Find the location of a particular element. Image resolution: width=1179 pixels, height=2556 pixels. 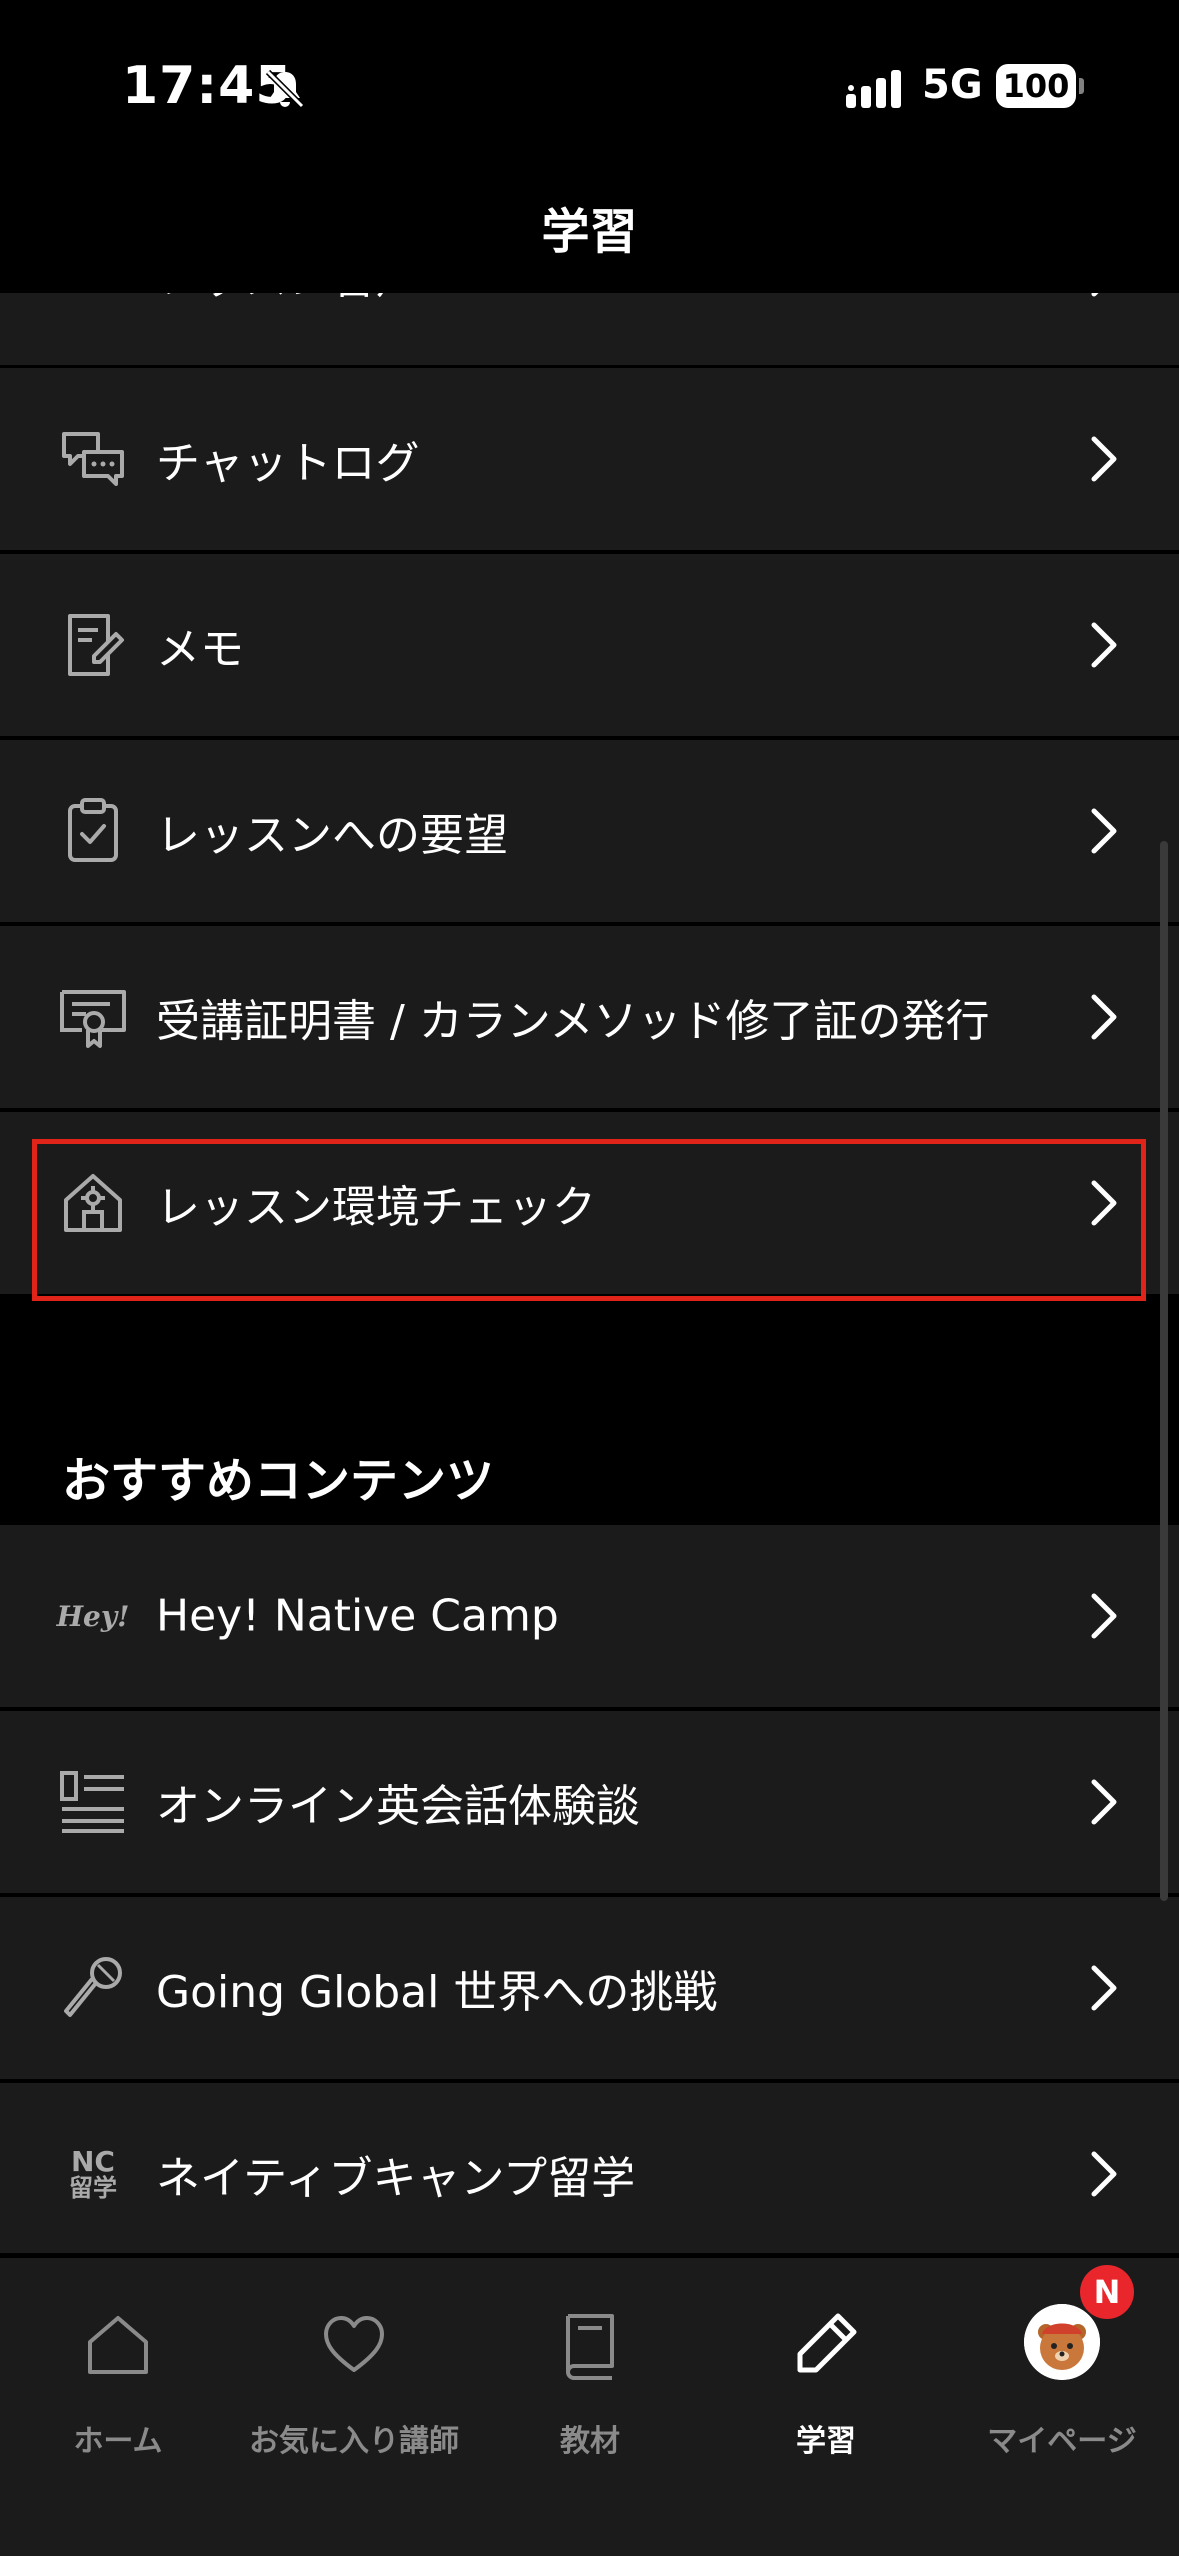

menu-row-certificate: 受講証明書 / カランメソッド修了証の発行 is located at coordinates (589, 1017).